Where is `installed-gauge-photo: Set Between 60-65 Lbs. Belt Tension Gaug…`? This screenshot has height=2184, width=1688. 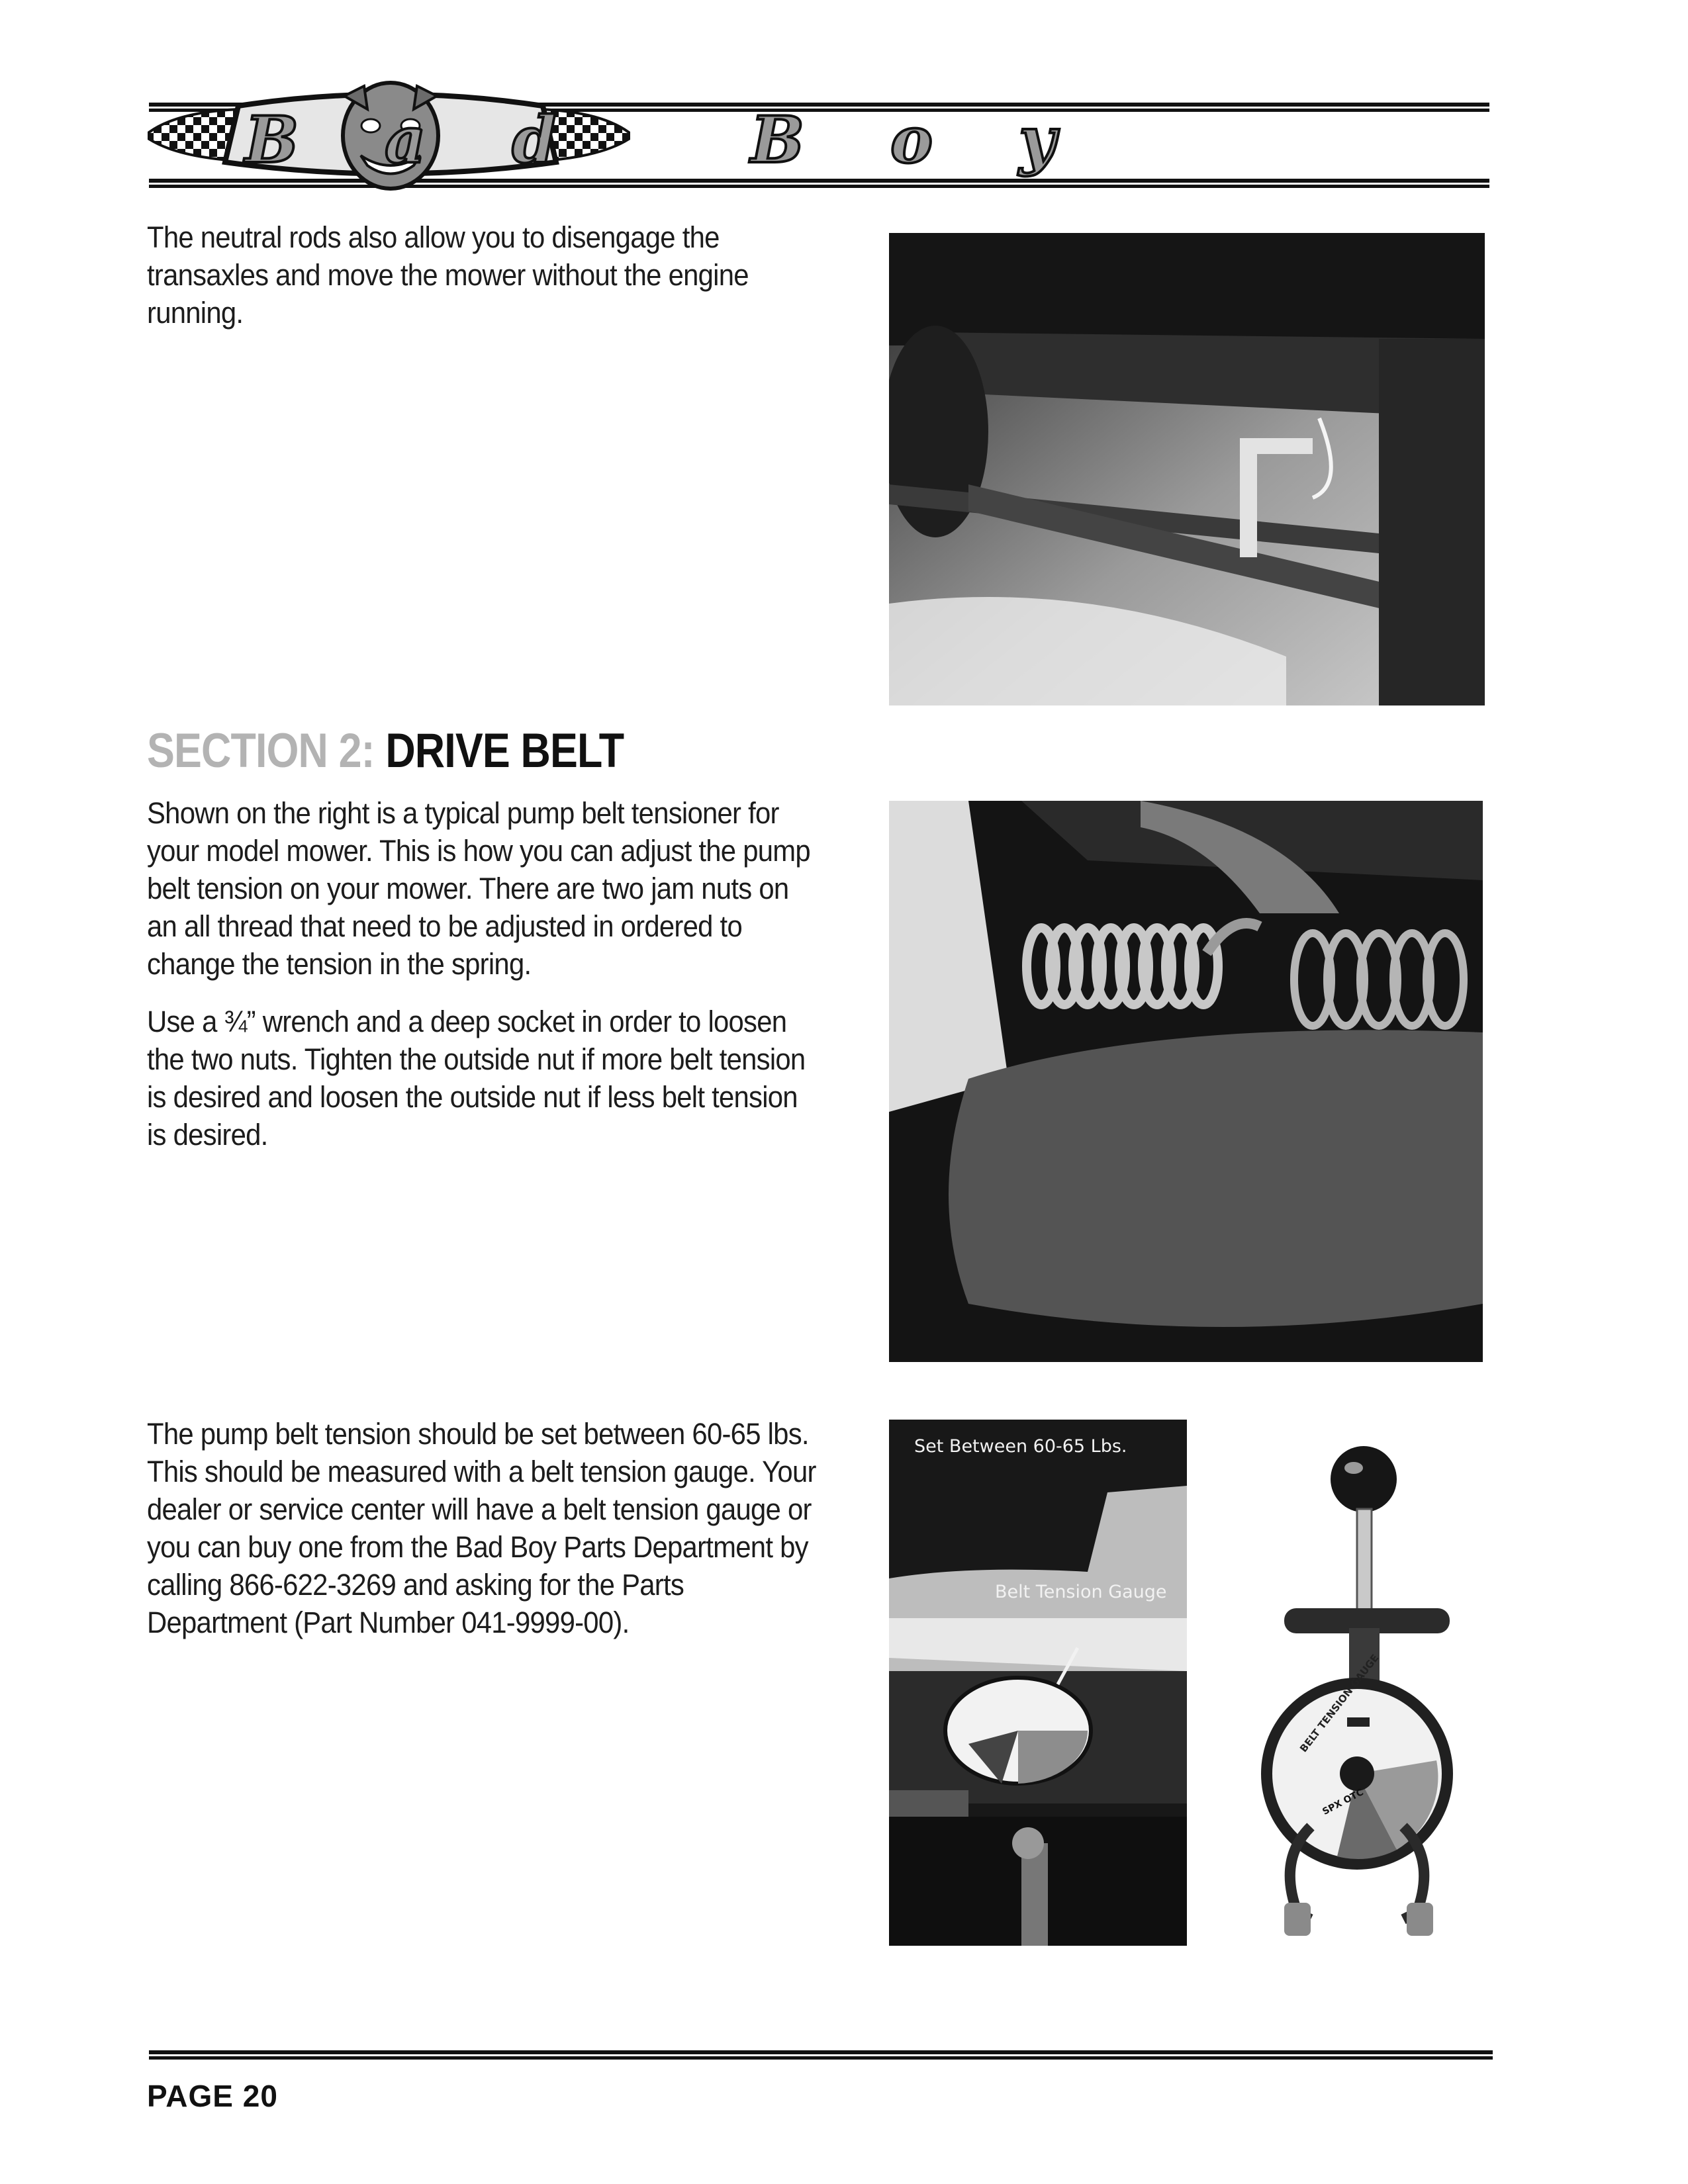 installed-gauge-photo: Set Between 60-65 Lbs. Belt Tension Gaug… is located at coordinates (1038, 1683).